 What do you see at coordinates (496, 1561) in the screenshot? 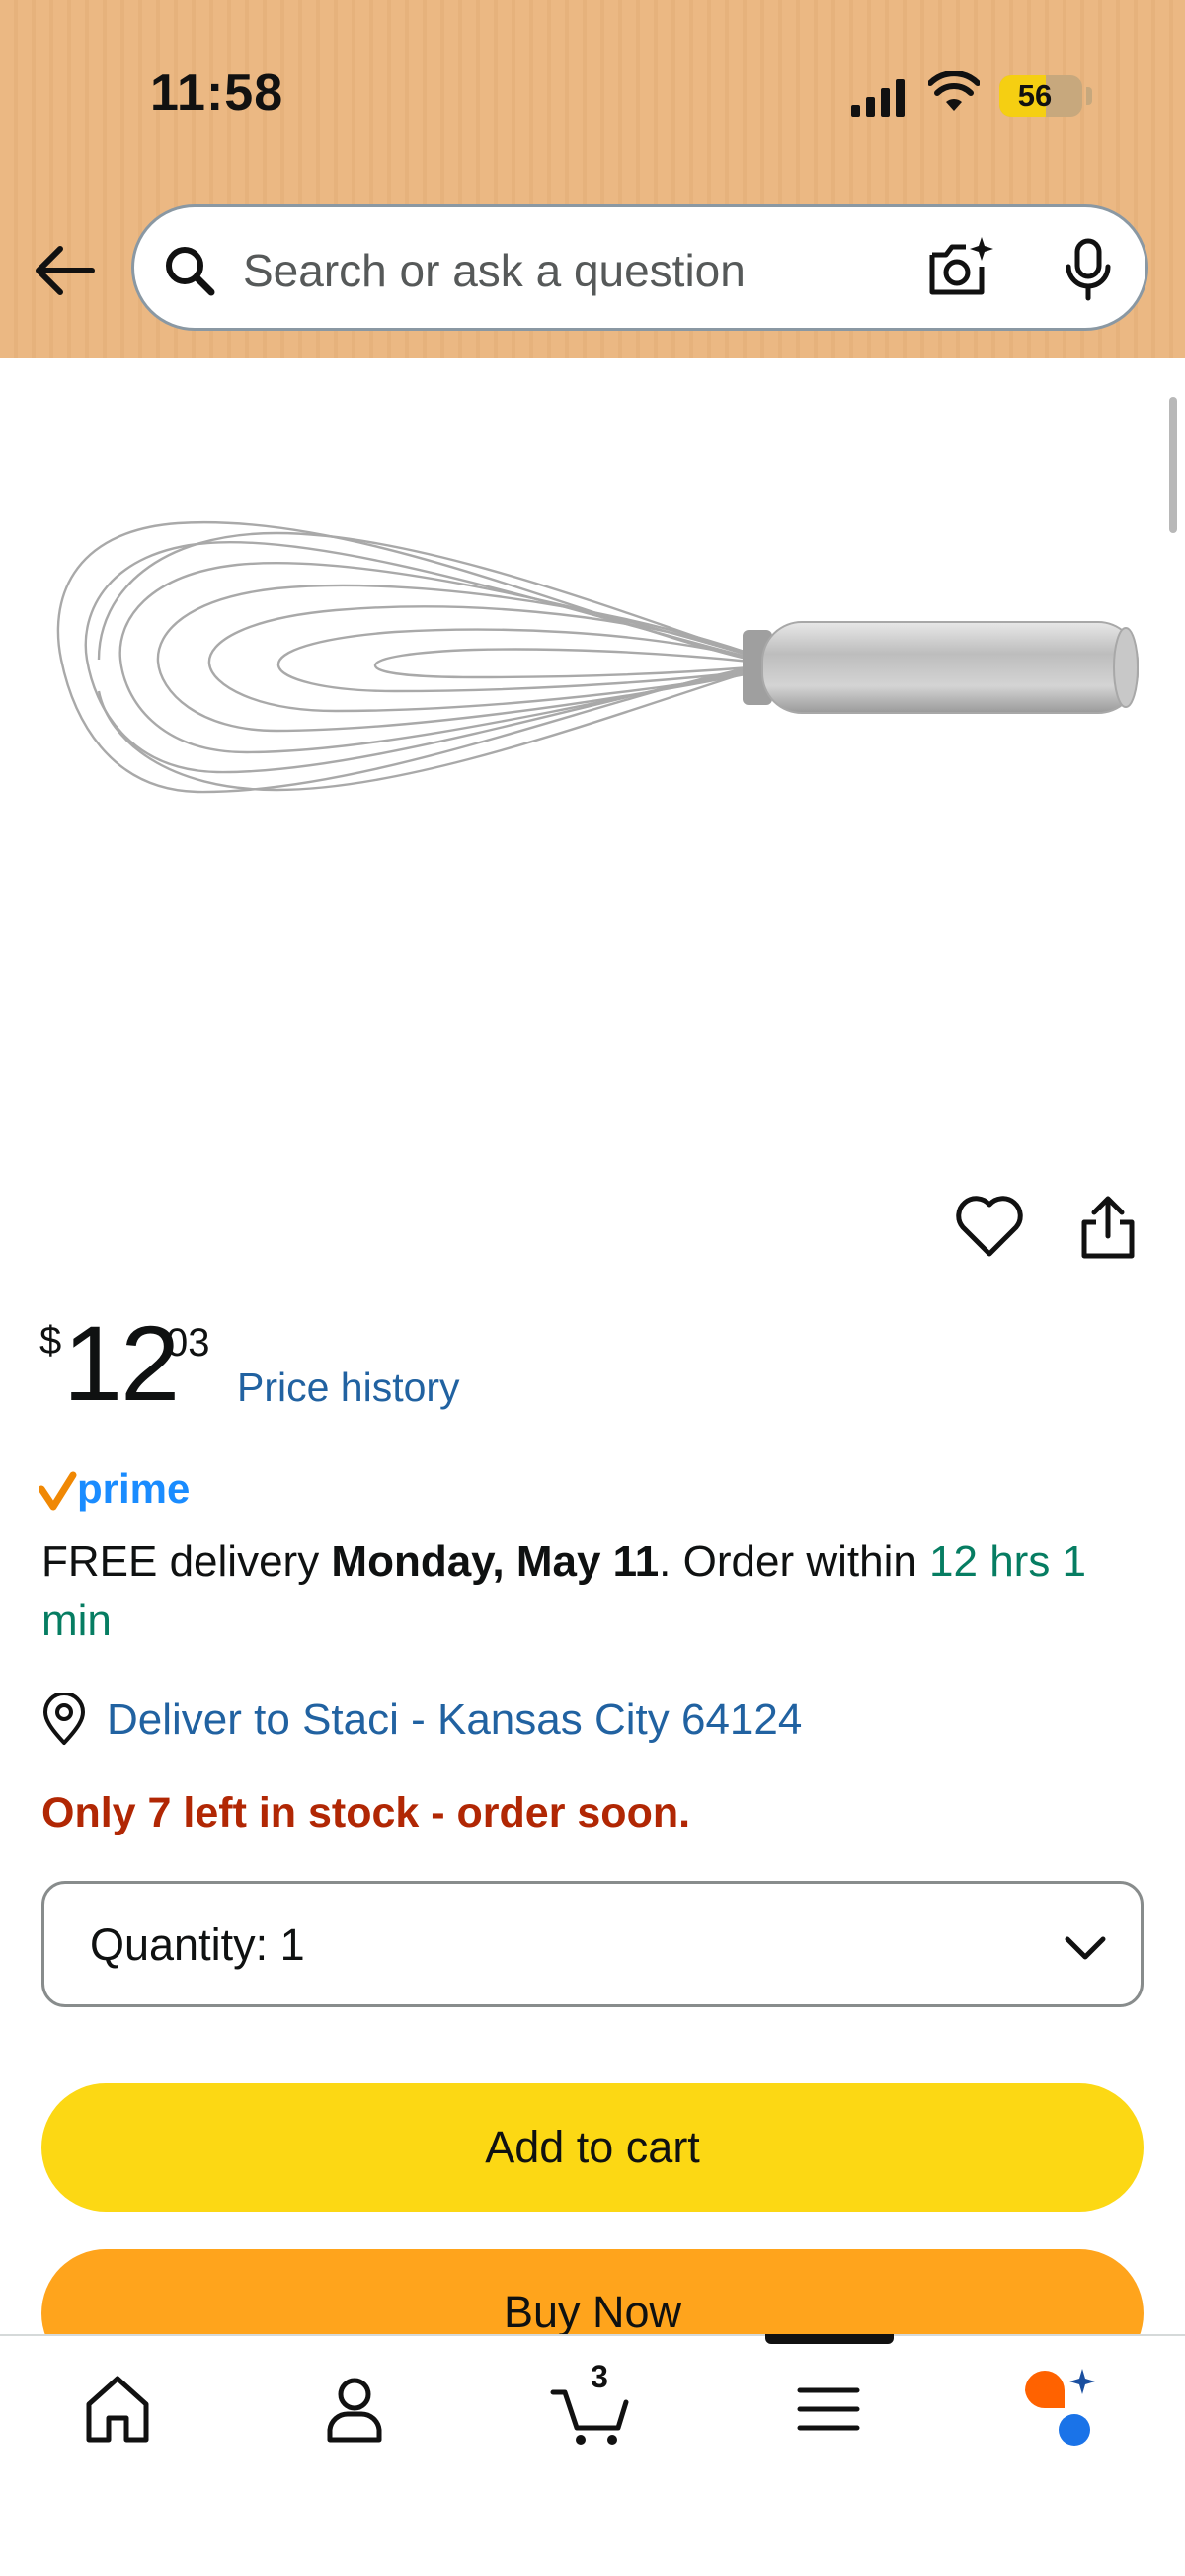
I see `delivery-date: Monday, May 11` at bounding box center [496, 1561].